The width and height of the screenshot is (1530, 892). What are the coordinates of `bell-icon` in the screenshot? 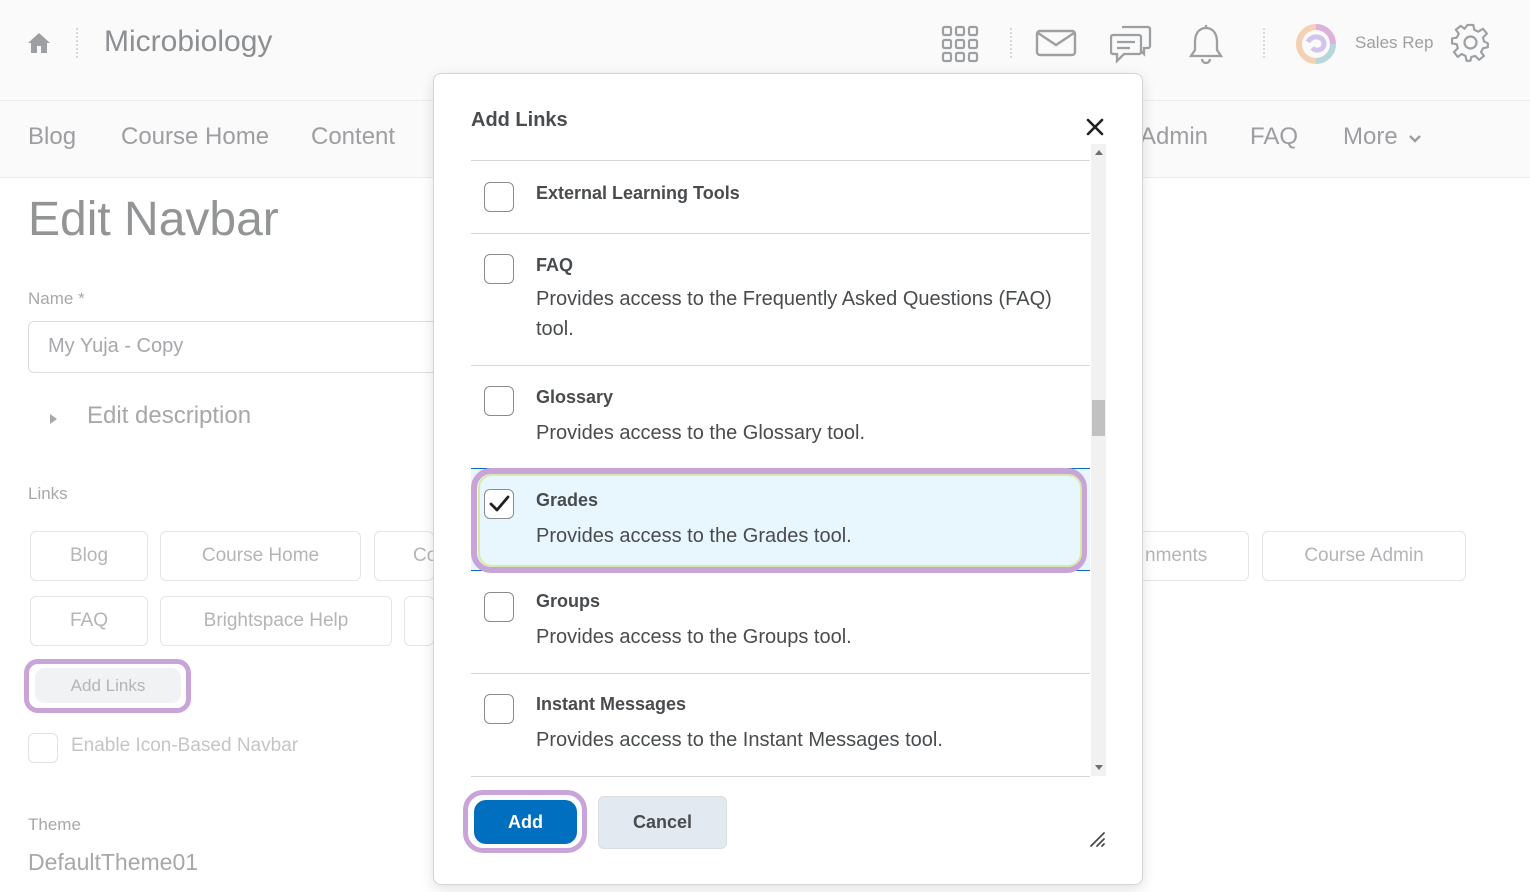 It's located at (1206, 44).